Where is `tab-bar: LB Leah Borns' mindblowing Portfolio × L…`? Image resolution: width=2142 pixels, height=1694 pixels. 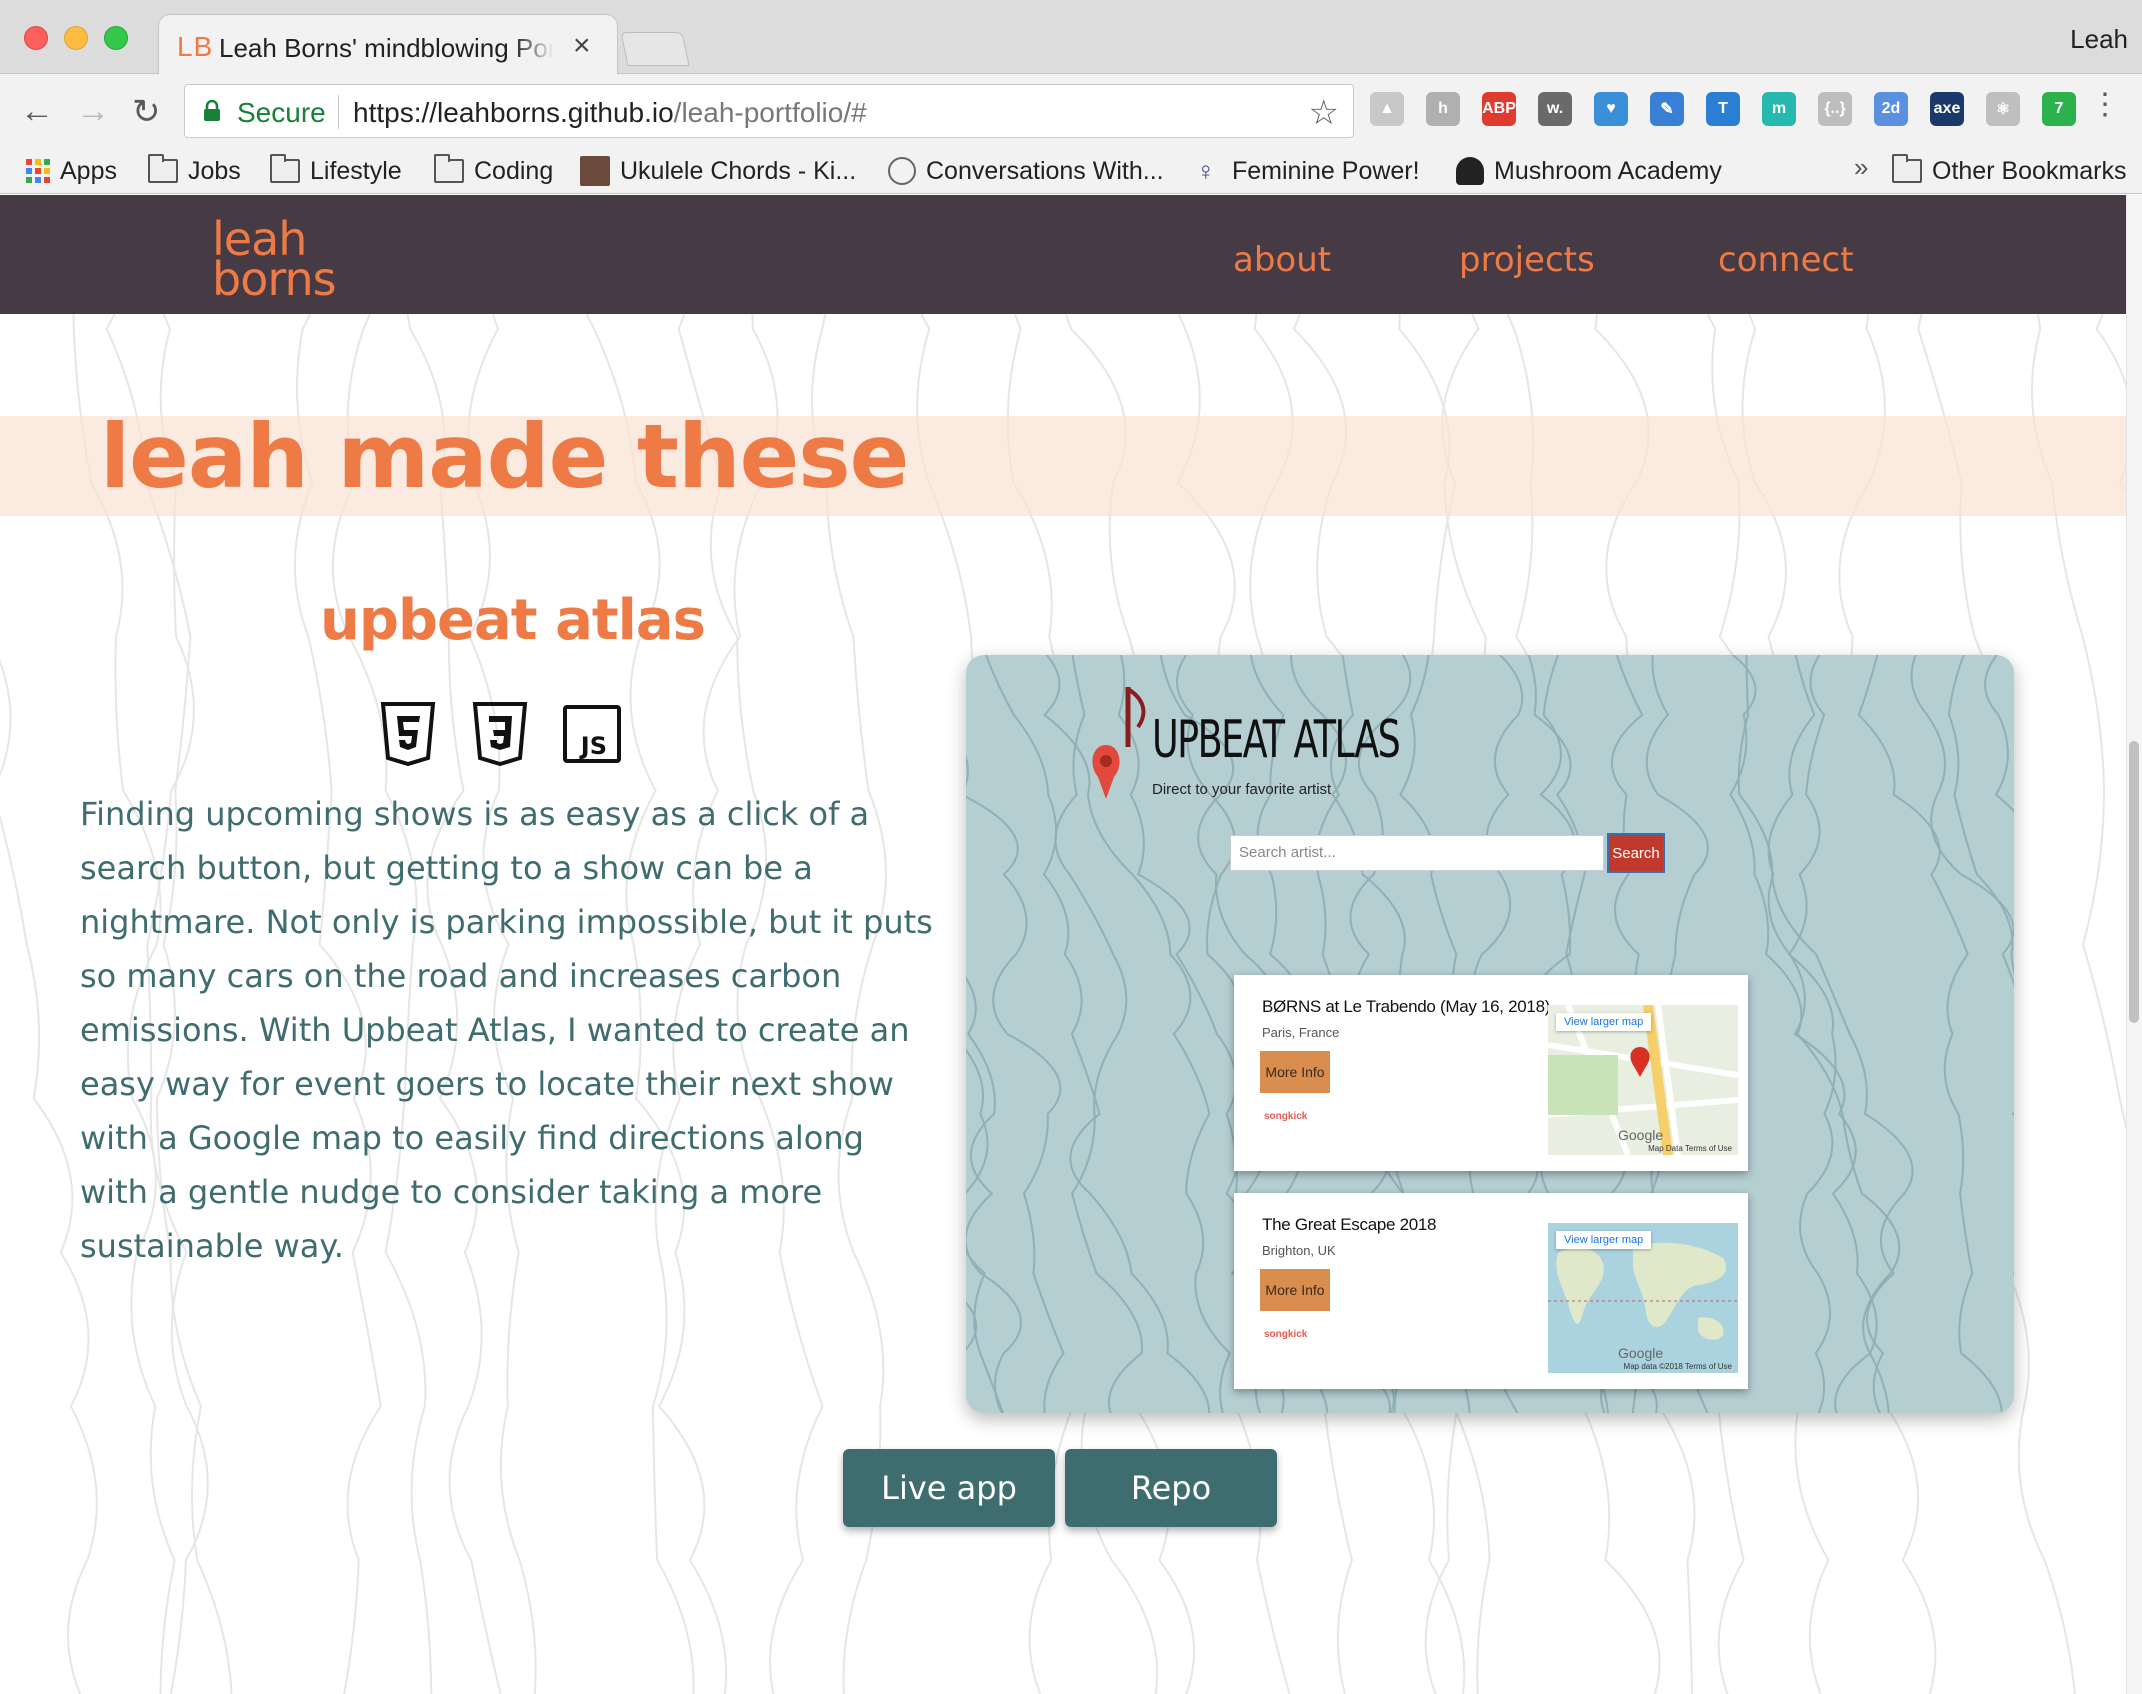
tab-bar: LB Leah Borns' mindblowing Portfolio × L… is located at coordinates (1071, 37).